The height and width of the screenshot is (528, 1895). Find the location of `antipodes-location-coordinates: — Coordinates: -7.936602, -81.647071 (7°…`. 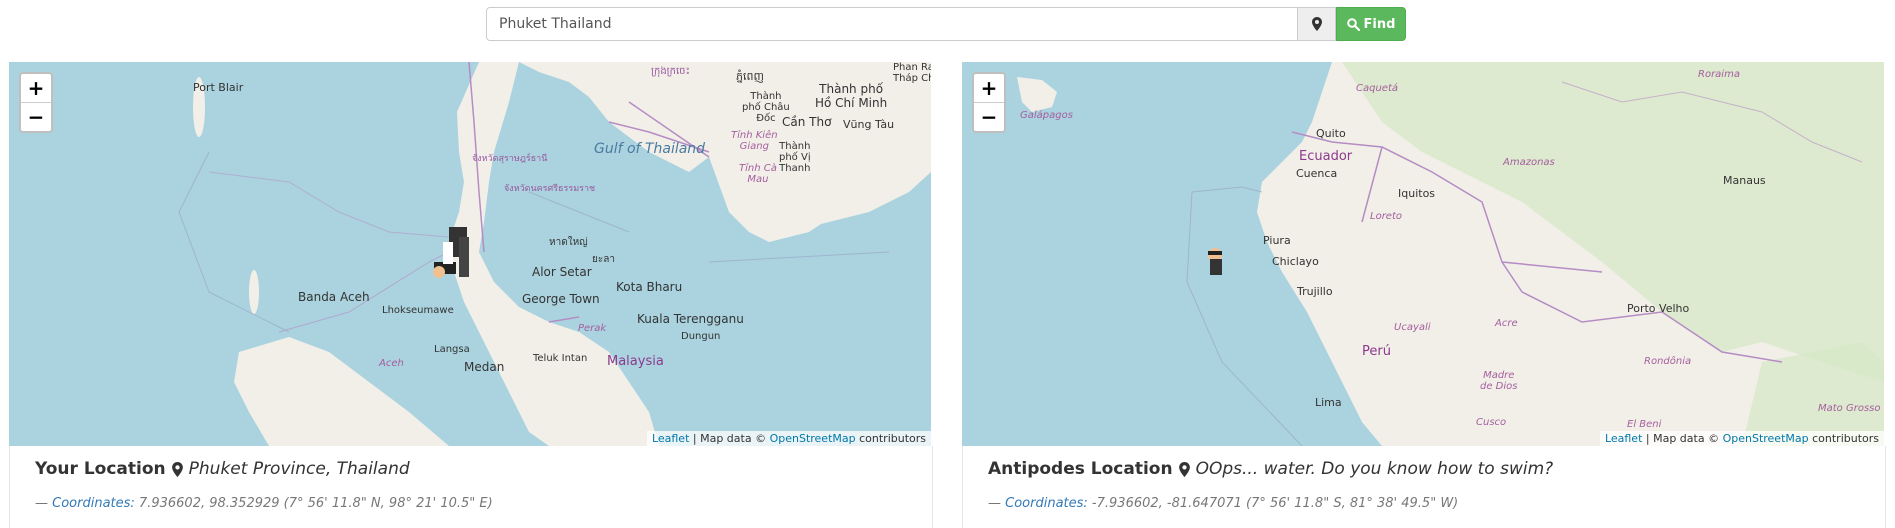

antipodes-location-coordinates: — Coordinates: -7.936602, -81.647071 (7°… is located at coordinates (1223, 503).